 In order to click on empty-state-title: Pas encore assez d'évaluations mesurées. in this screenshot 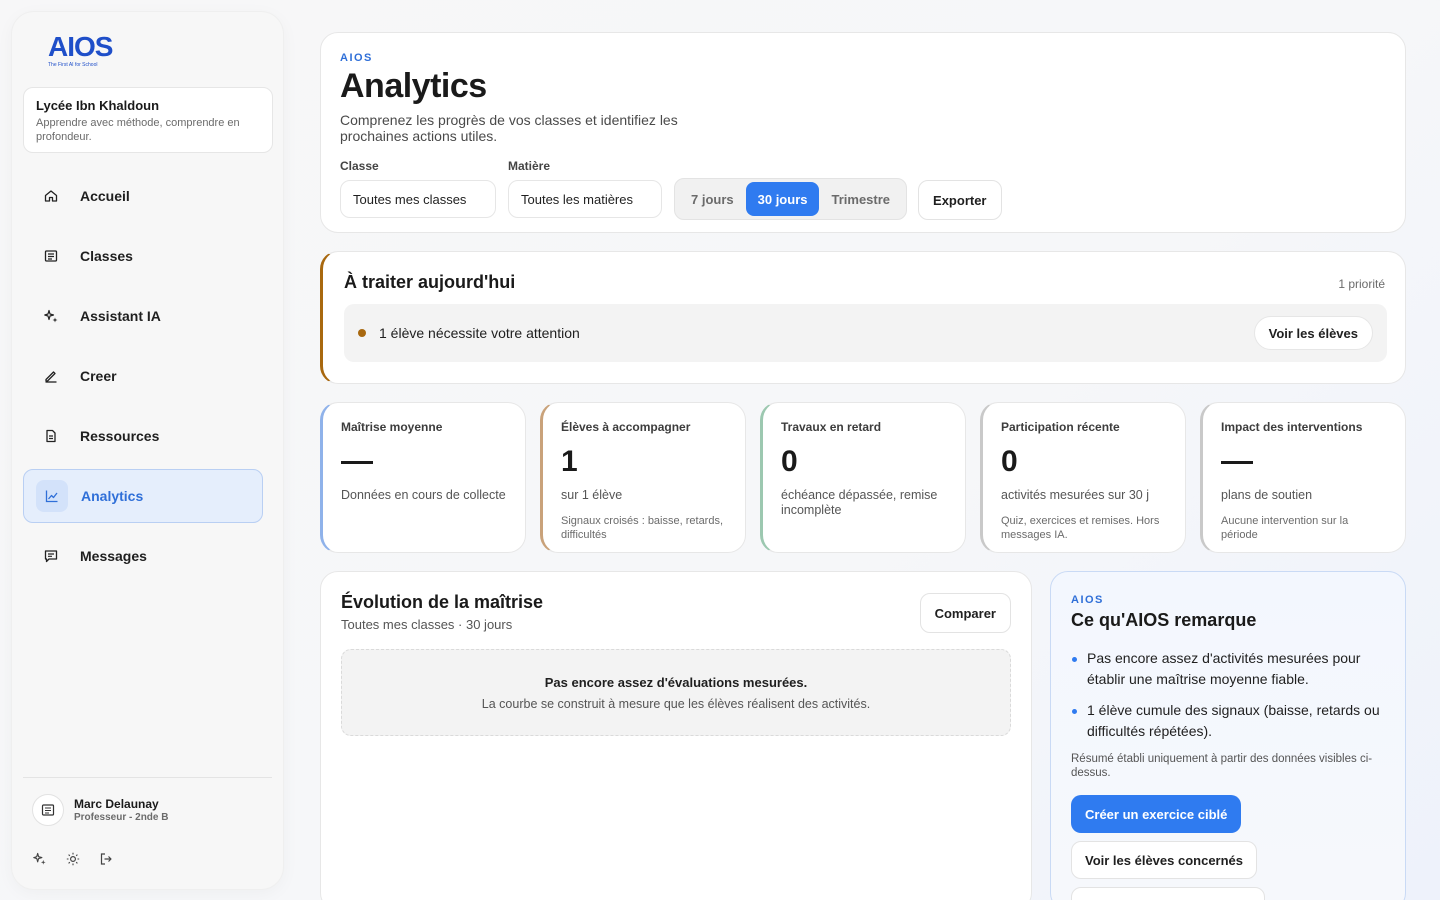, I will do `click(676, 682)`.